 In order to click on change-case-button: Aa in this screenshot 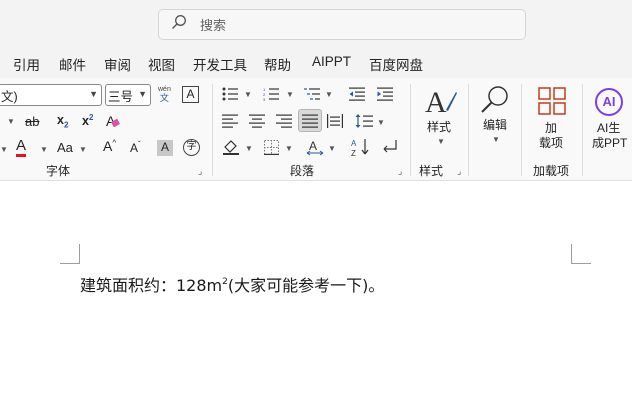, I will do `click(65, 147)`.